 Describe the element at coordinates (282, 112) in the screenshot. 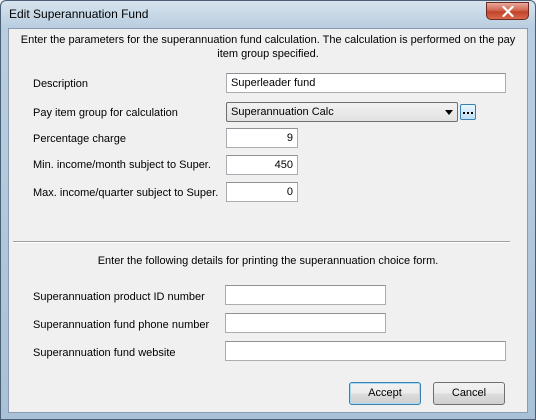

I see `pay-item-group-selected-value: Superannuation Calc` at that location.